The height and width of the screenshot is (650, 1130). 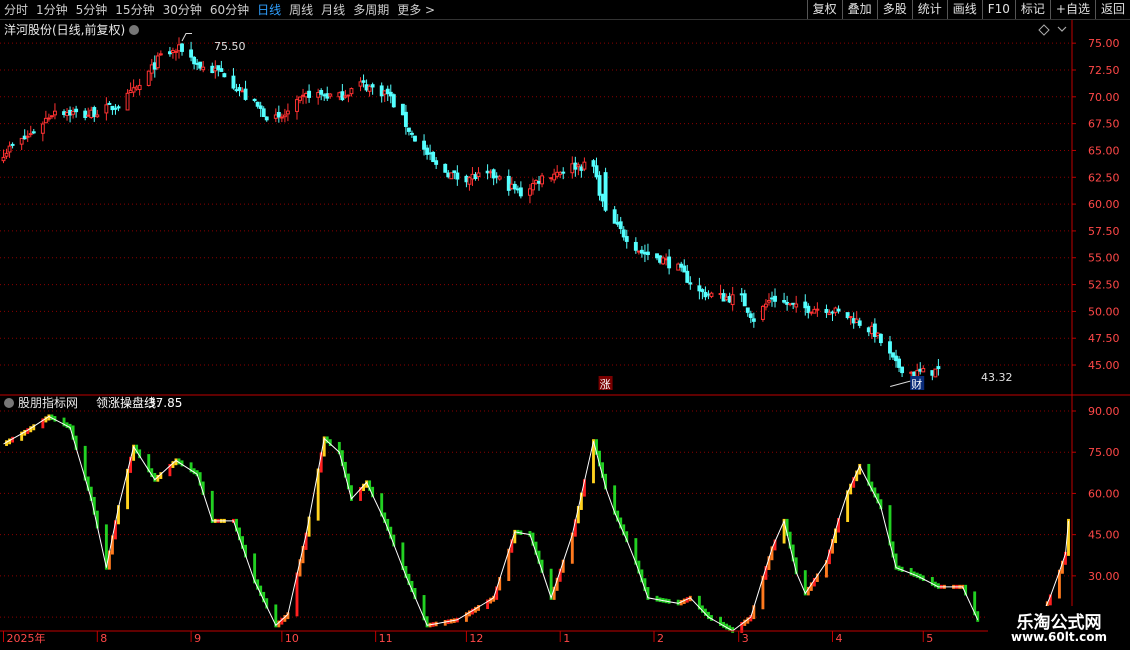 What do you see at coordinates (229, 9) in the screenshot?
I see `period-tab-5: 60分钟` at bounding box center [229, 9].